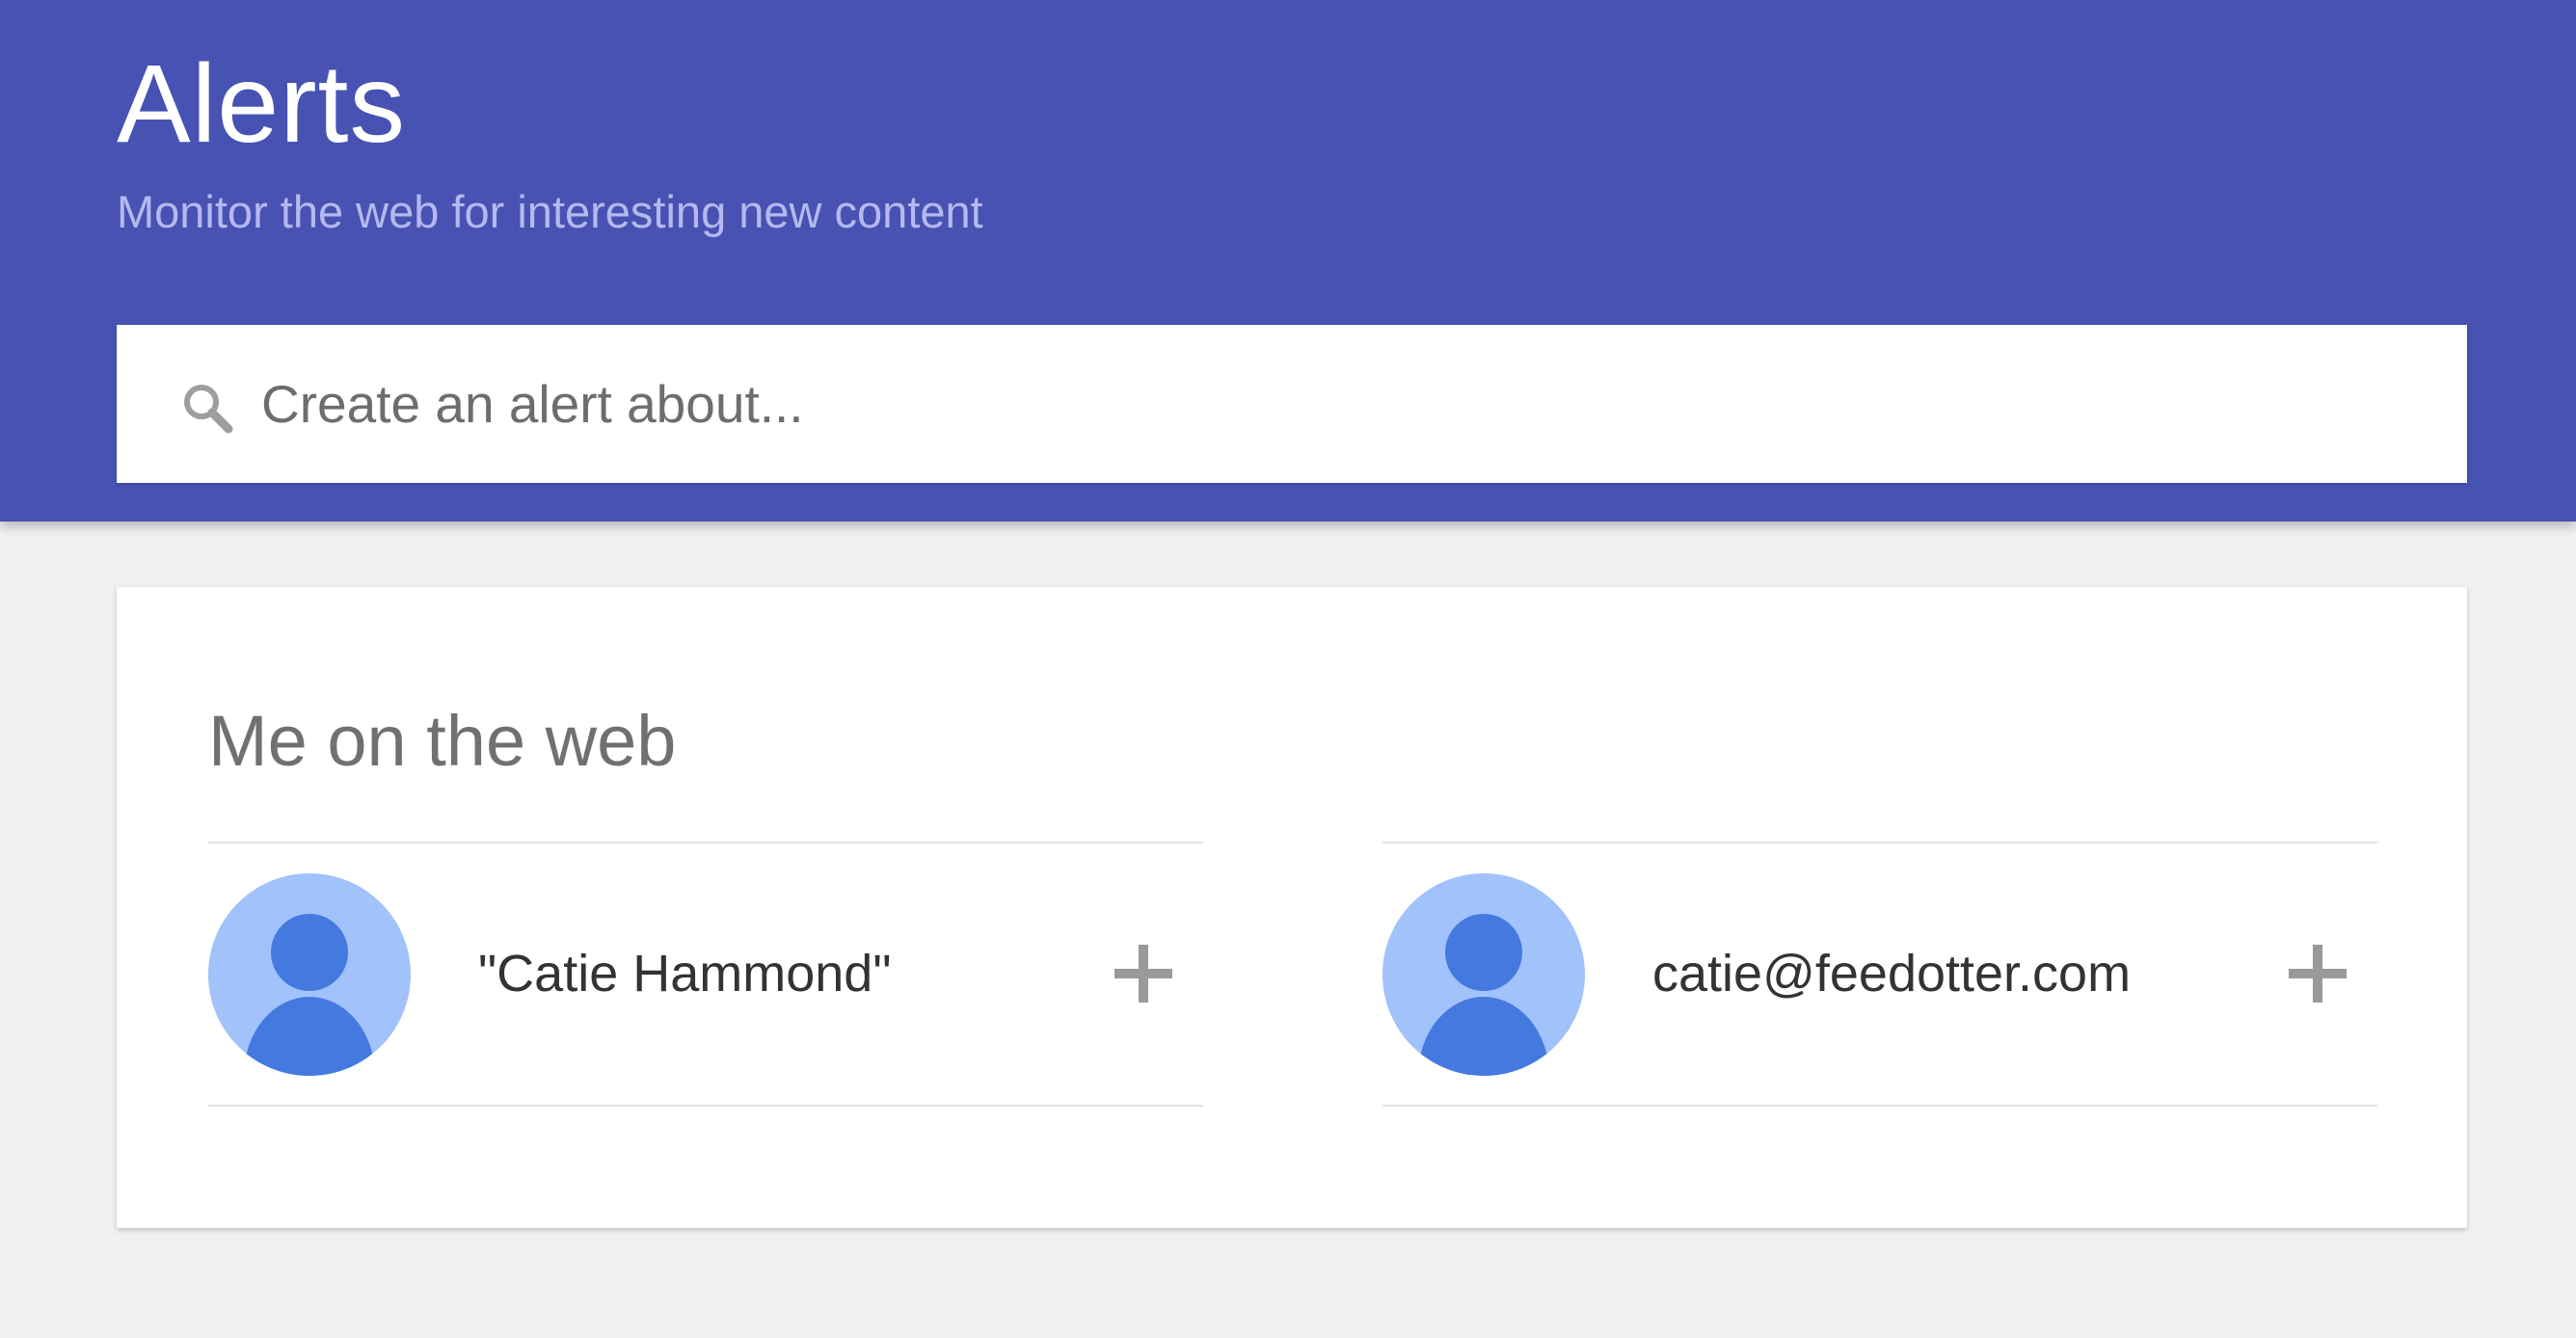 This screenshot has width=2576, height=1338. What do you see at coordinates (262, 104) in the screenshot?
I see `page-title: Alerts` at bounding box center [262, 104].